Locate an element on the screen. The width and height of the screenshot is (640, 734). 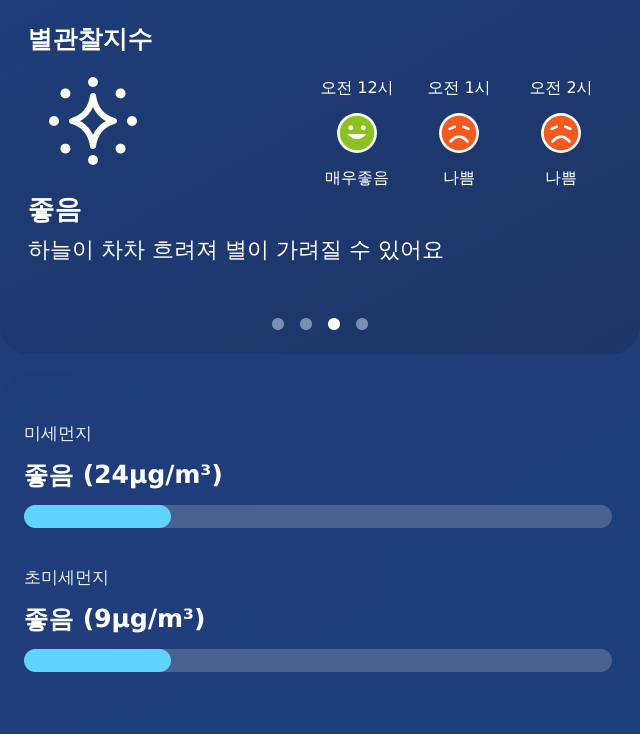
grade-text: 좋음 is located at coordinates (55, 209).